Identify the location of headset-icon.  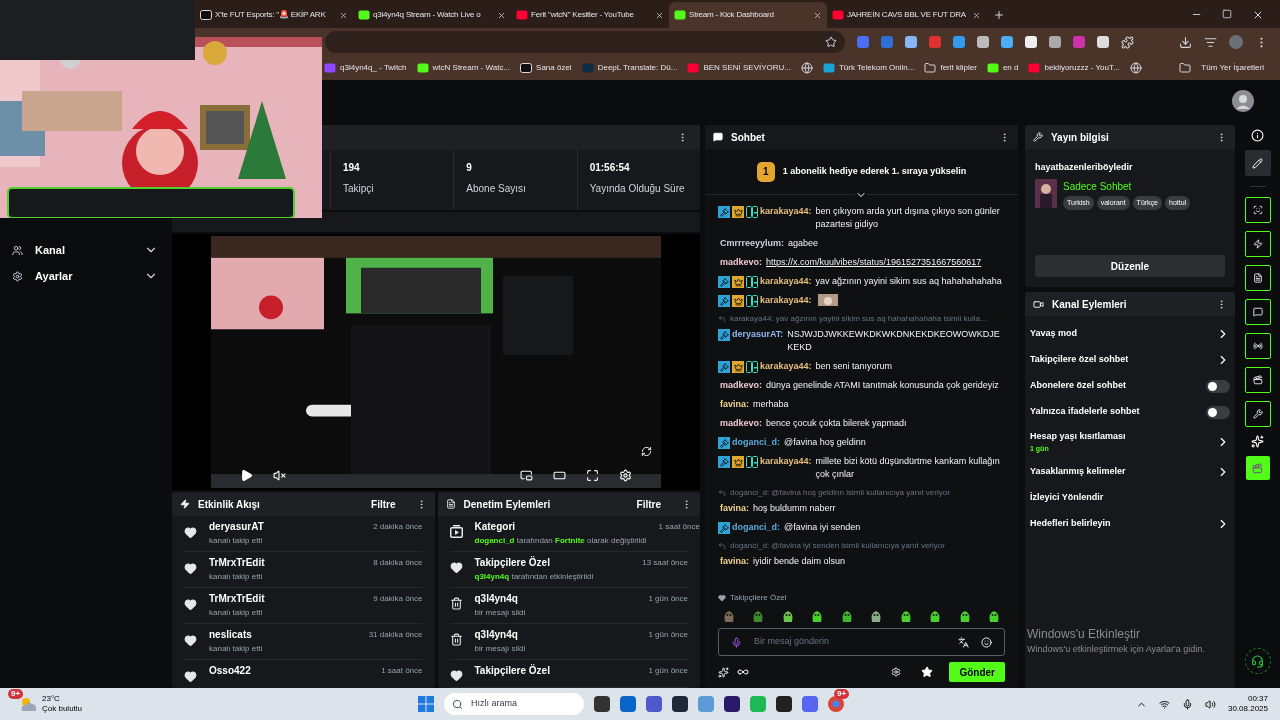
(1257, 661).